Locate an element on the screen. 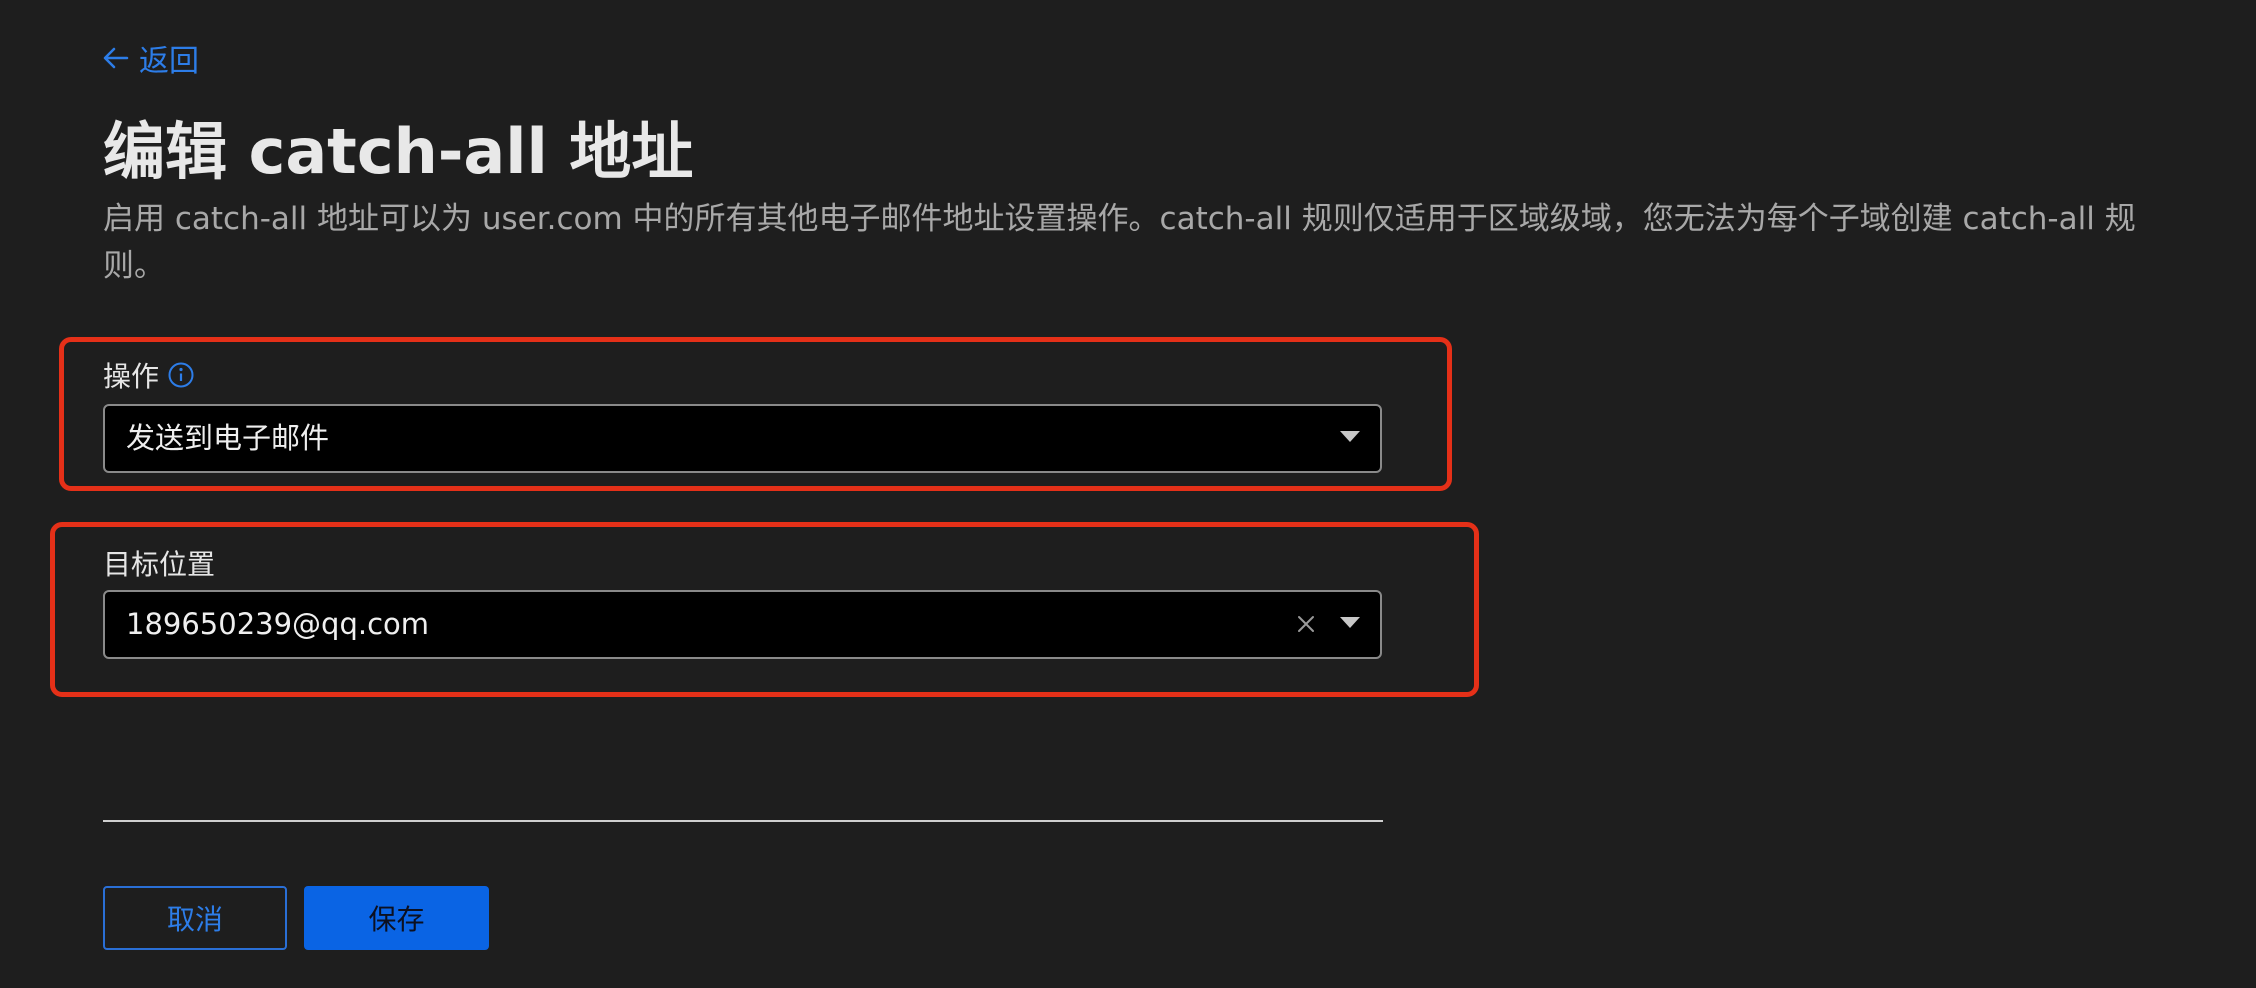  destination-label-text: 目标位置 is located at coordinates (159, 564).